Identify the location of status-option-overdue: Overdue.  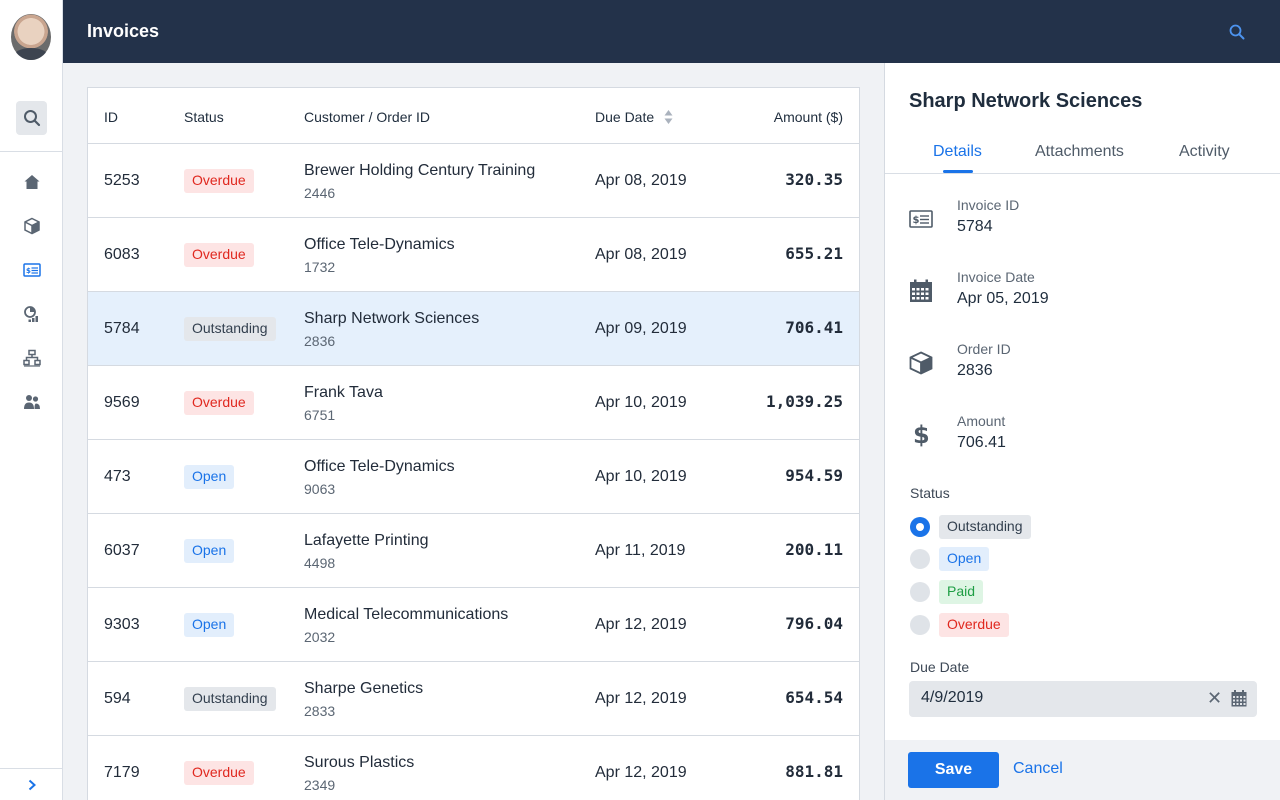
(959, 625).